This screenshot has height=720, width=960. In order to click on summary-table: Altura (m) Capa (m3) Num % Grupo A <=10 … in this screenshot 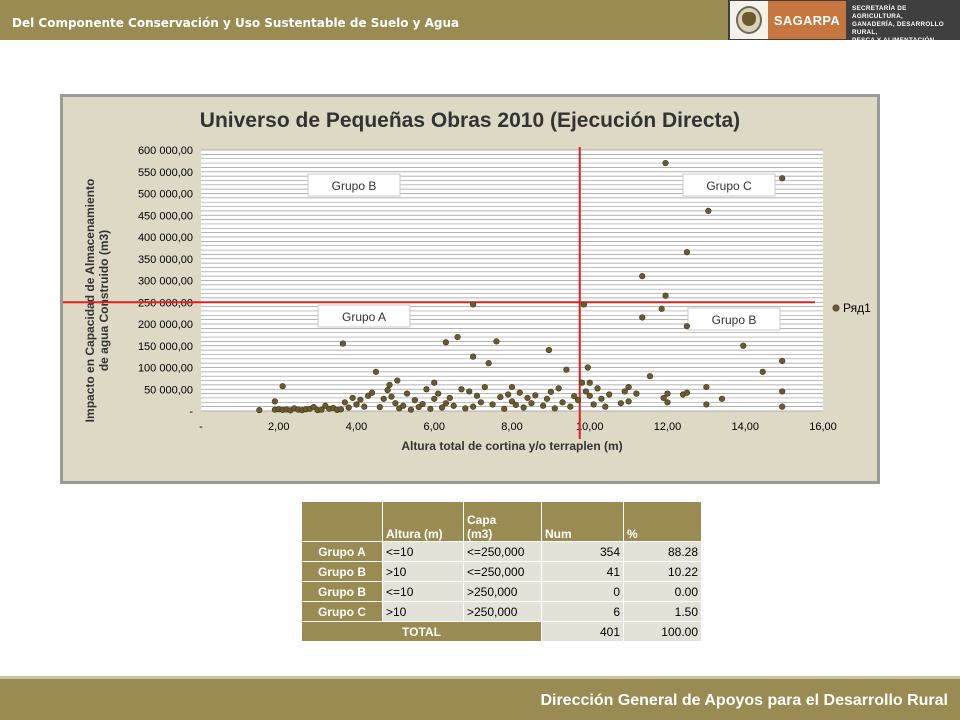, I will do `click(501, 571)`.